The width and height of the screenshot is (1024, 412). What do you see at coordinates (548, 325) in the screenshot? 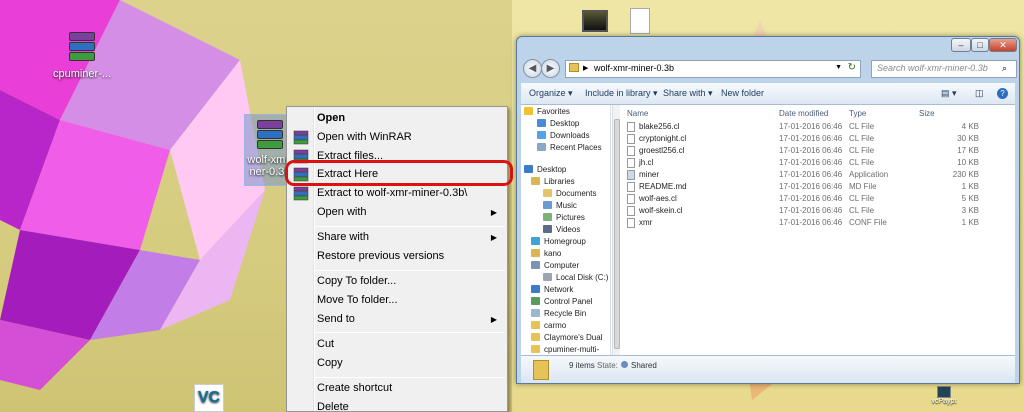
I see `nav-carmo: carmo` at bounding box center [548, 325].